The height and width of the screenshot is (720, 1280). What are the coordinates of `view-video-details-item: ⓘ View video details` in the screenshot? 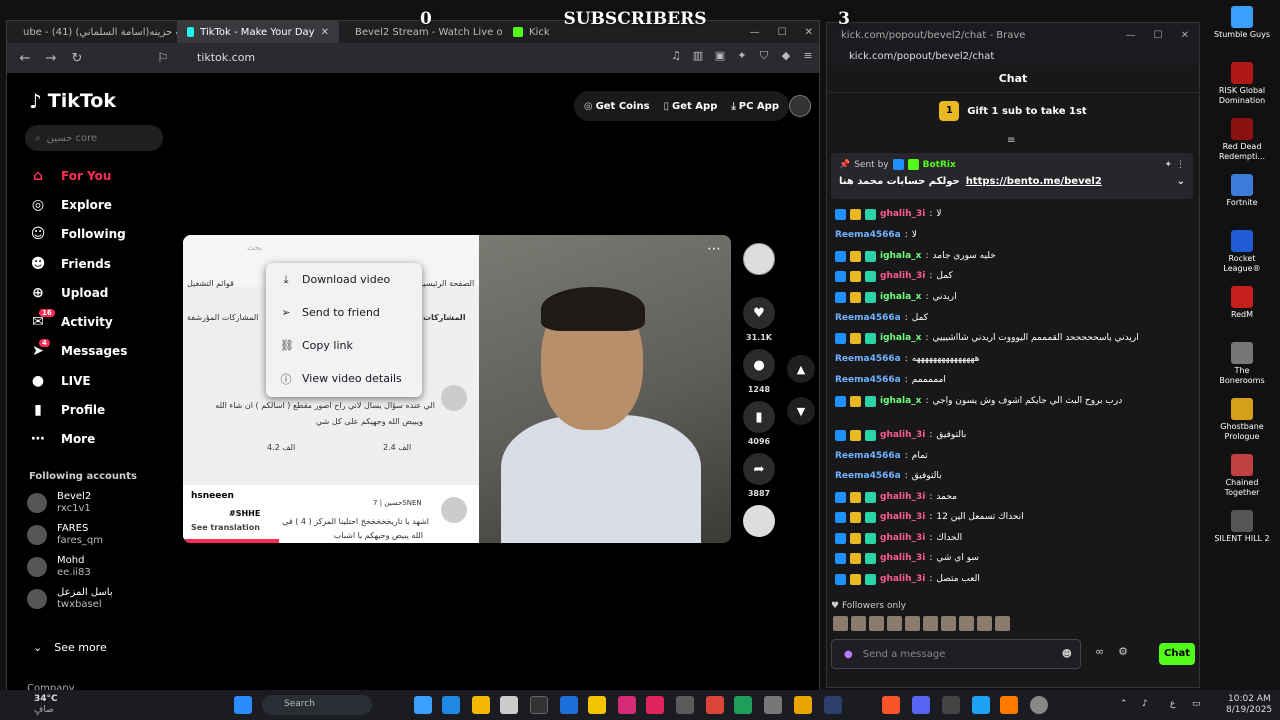 It's located at (344, 378).